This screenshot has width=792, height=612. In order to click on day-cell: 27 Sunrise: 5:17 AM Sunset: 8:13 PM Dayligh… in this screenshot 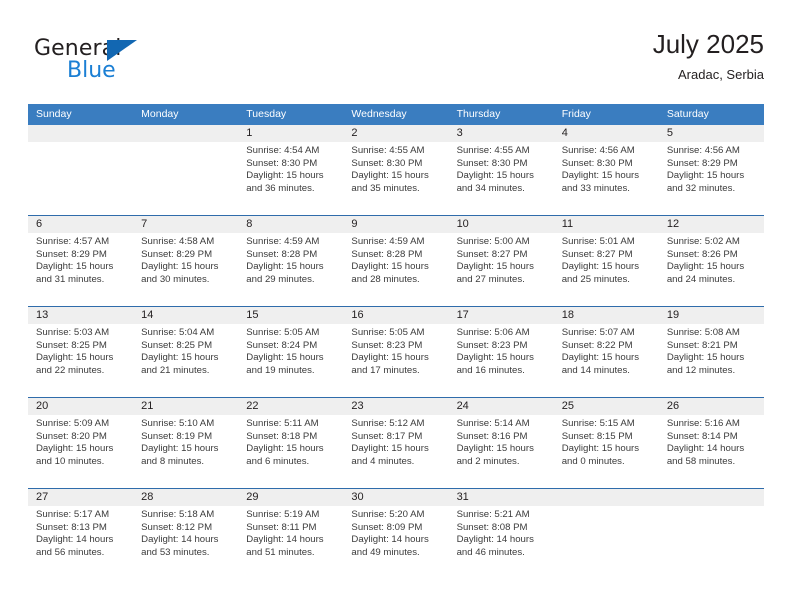, I will do `click(81, 534)`.